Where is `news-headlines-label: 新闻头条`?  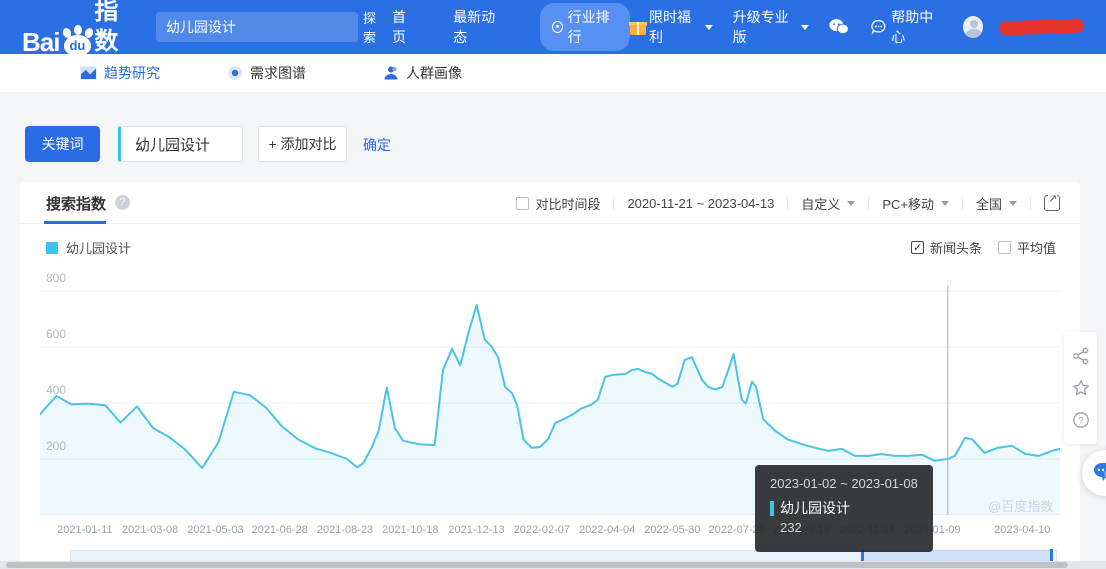
news-headlines-label: 新闻头条 is located at coordinates (955, 248).